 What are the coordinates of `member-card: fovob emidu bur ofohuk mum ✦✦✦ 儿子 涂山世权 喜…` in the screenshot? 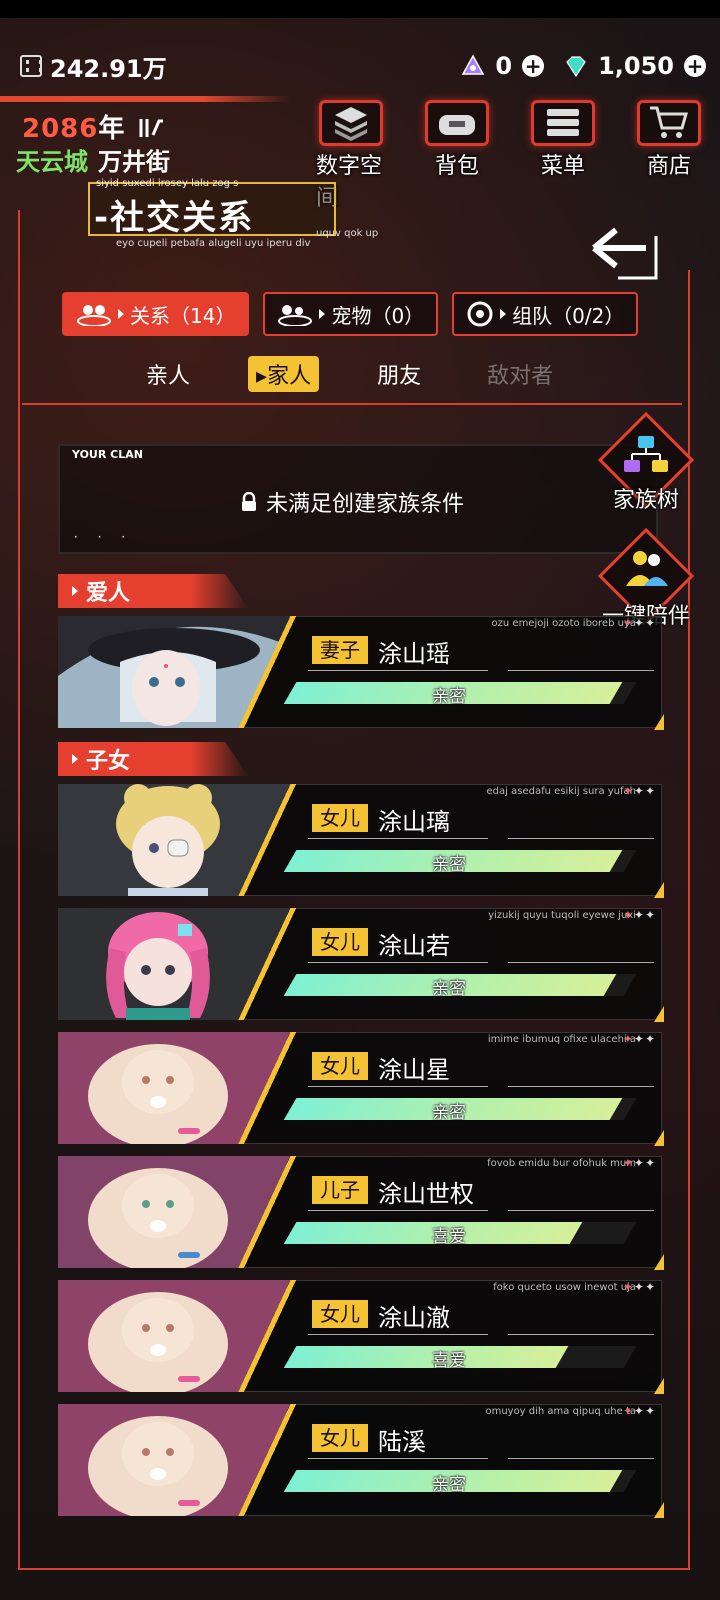 It's located at (361, 1213).